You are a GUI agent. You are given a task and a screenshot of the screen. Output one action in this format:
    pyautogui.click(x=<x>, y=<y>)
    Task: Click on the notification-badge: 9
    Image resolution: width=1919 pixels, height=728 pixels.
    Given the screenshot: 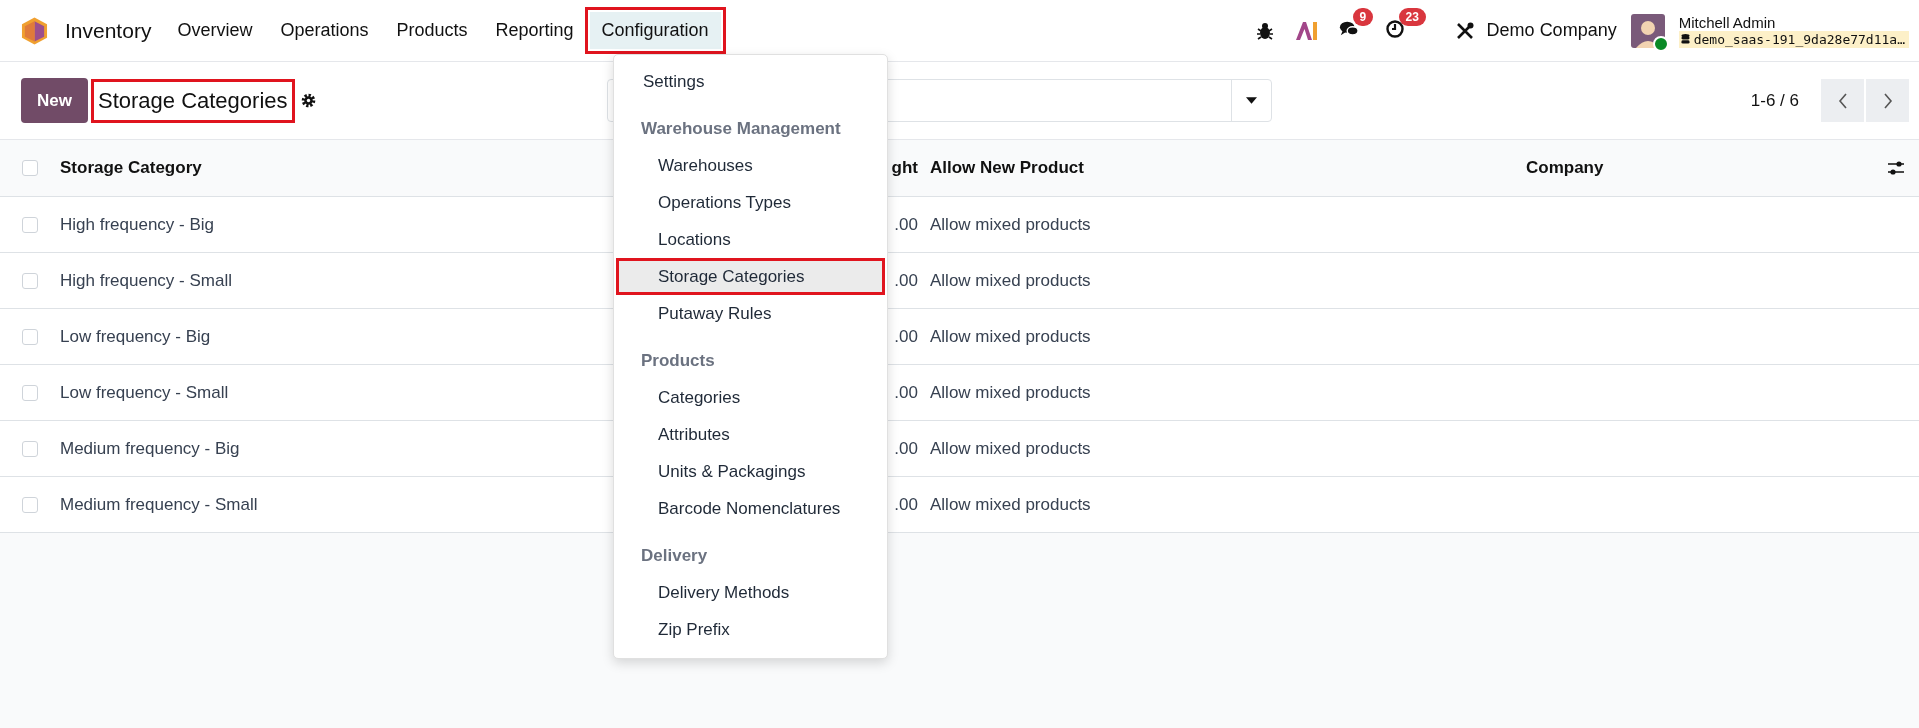 What is the action you would take?
    pyautogui.click(x=1363, y=16)
    